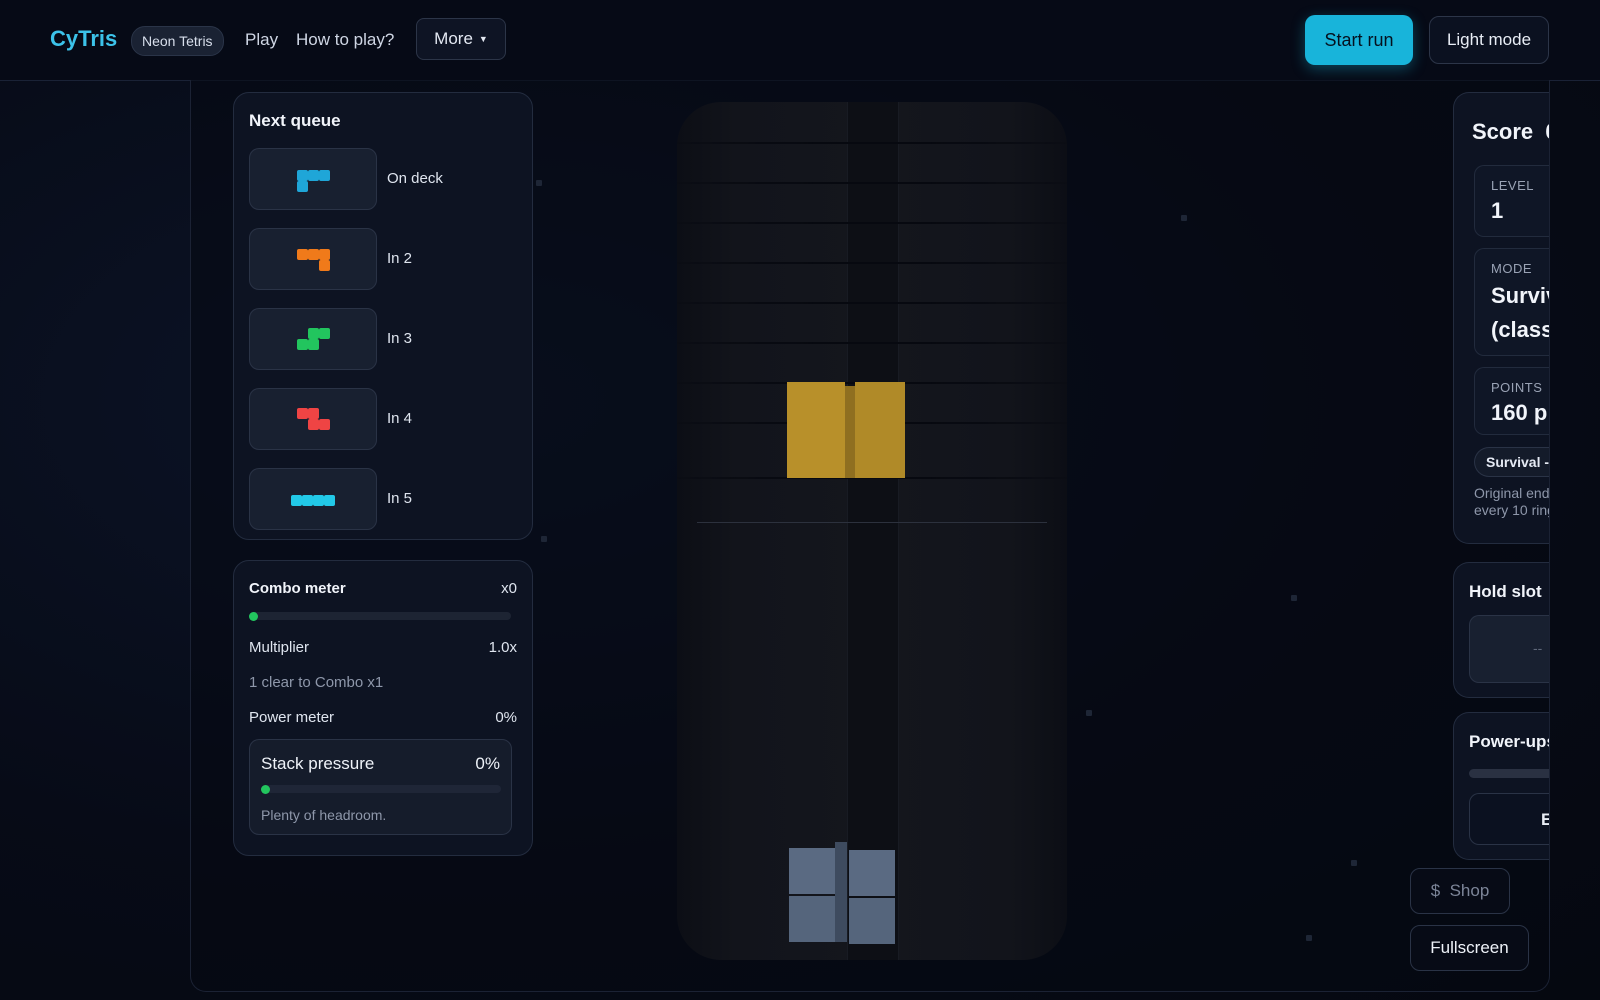  Describe the element at coordinates (295, 120) in the screenshot. I see `next-queue-title: Next queue` at that location.